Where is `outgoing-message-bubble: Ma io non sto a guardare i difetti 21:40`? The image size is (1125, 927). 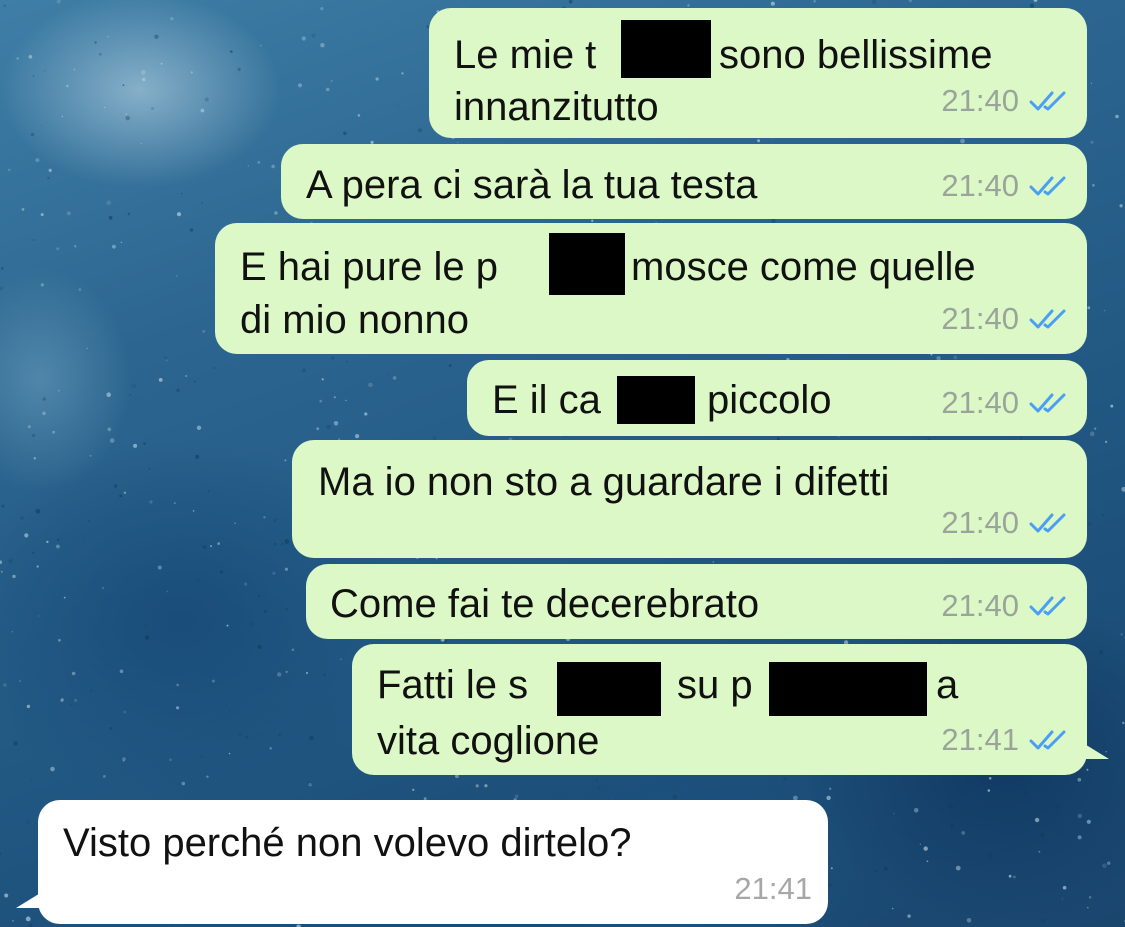
outgoing-message-bubble: Ma io non sto a guardare i difetti 21:40 is located at coordinates (689, 499).